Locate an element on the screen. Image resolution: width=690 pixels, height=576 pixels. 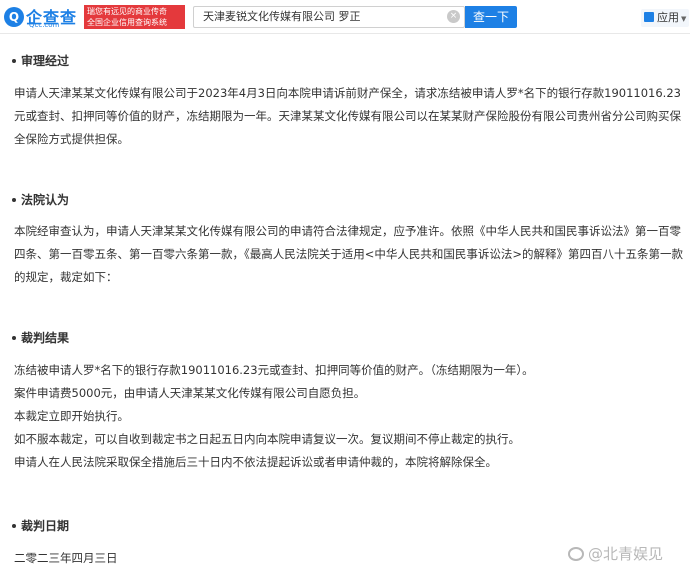
heading-text: 法院认为 is located at coordinates (45, 200).